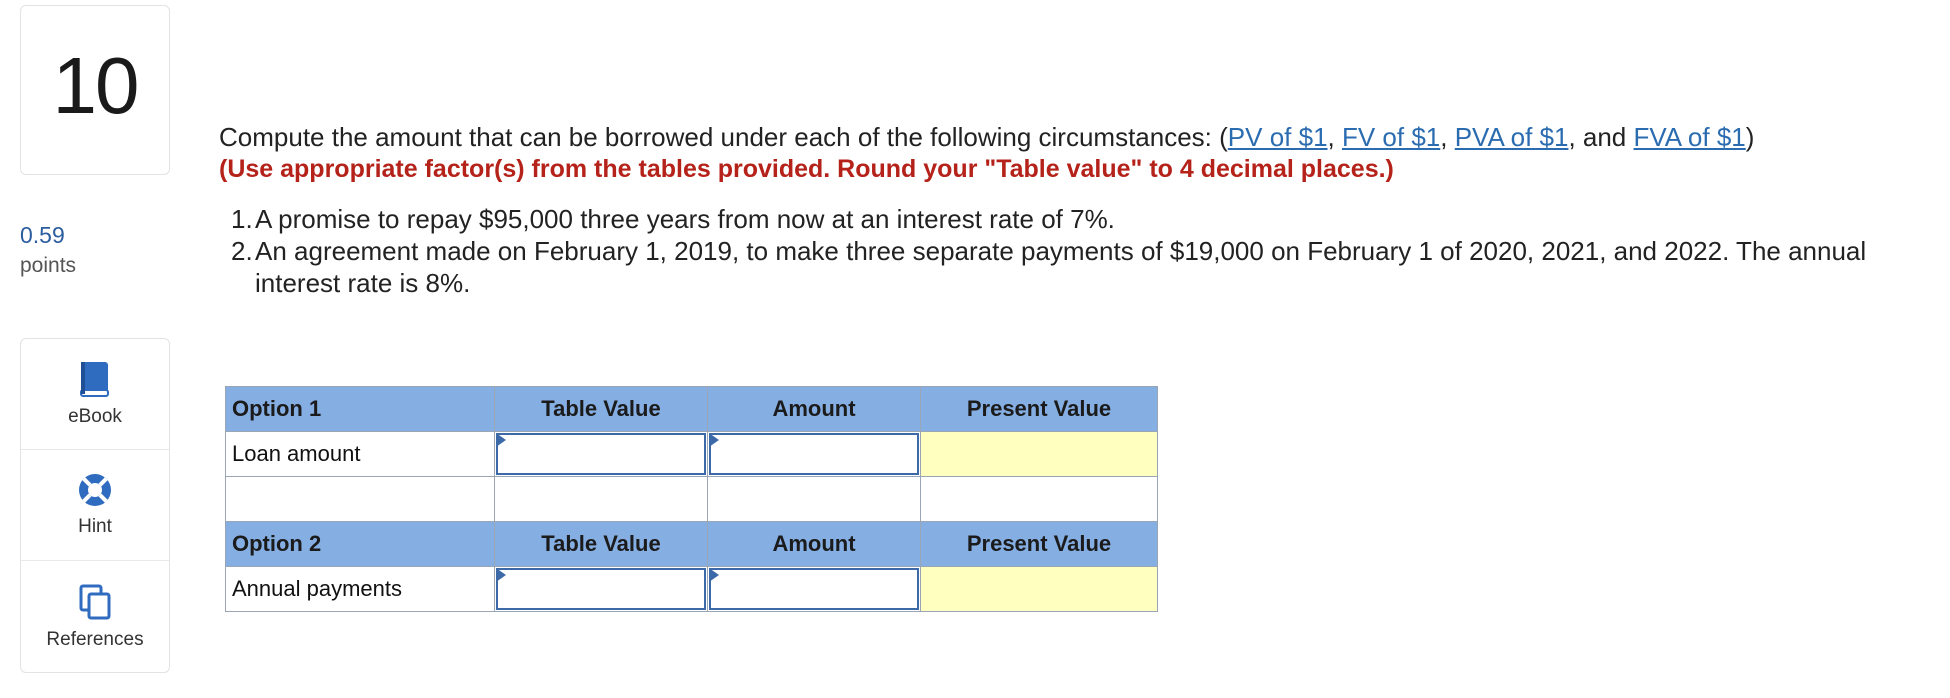 This screenshot has height=698, width=1950. What do you see at coordinates (1512, 137) in the screenshot?
I see `pva-table-link: PVA of $1` at bounding box center [1512, 137].